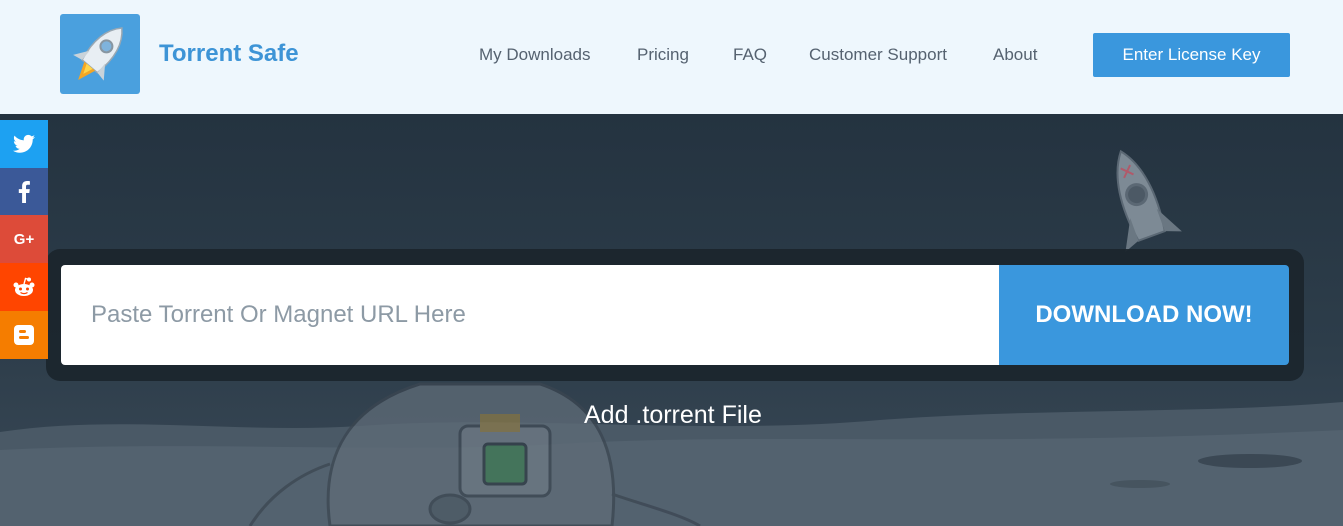 This screenshot has height=526, width=1343. I want to click on twitter-icon, so click(24, 143).